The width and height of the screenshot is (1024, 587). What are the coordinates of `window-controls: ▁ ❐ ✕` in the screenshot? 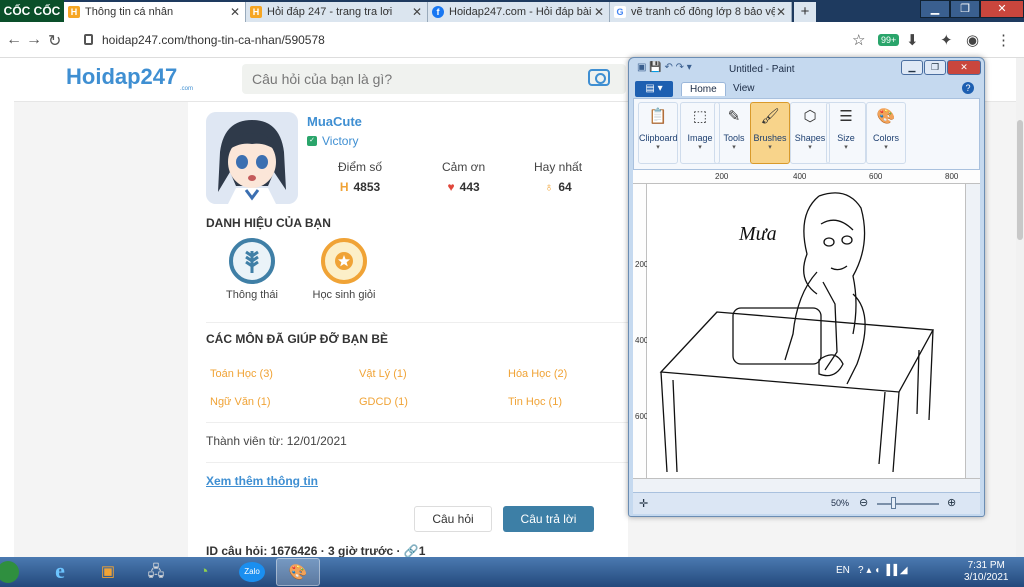 It's located at (972, 9).